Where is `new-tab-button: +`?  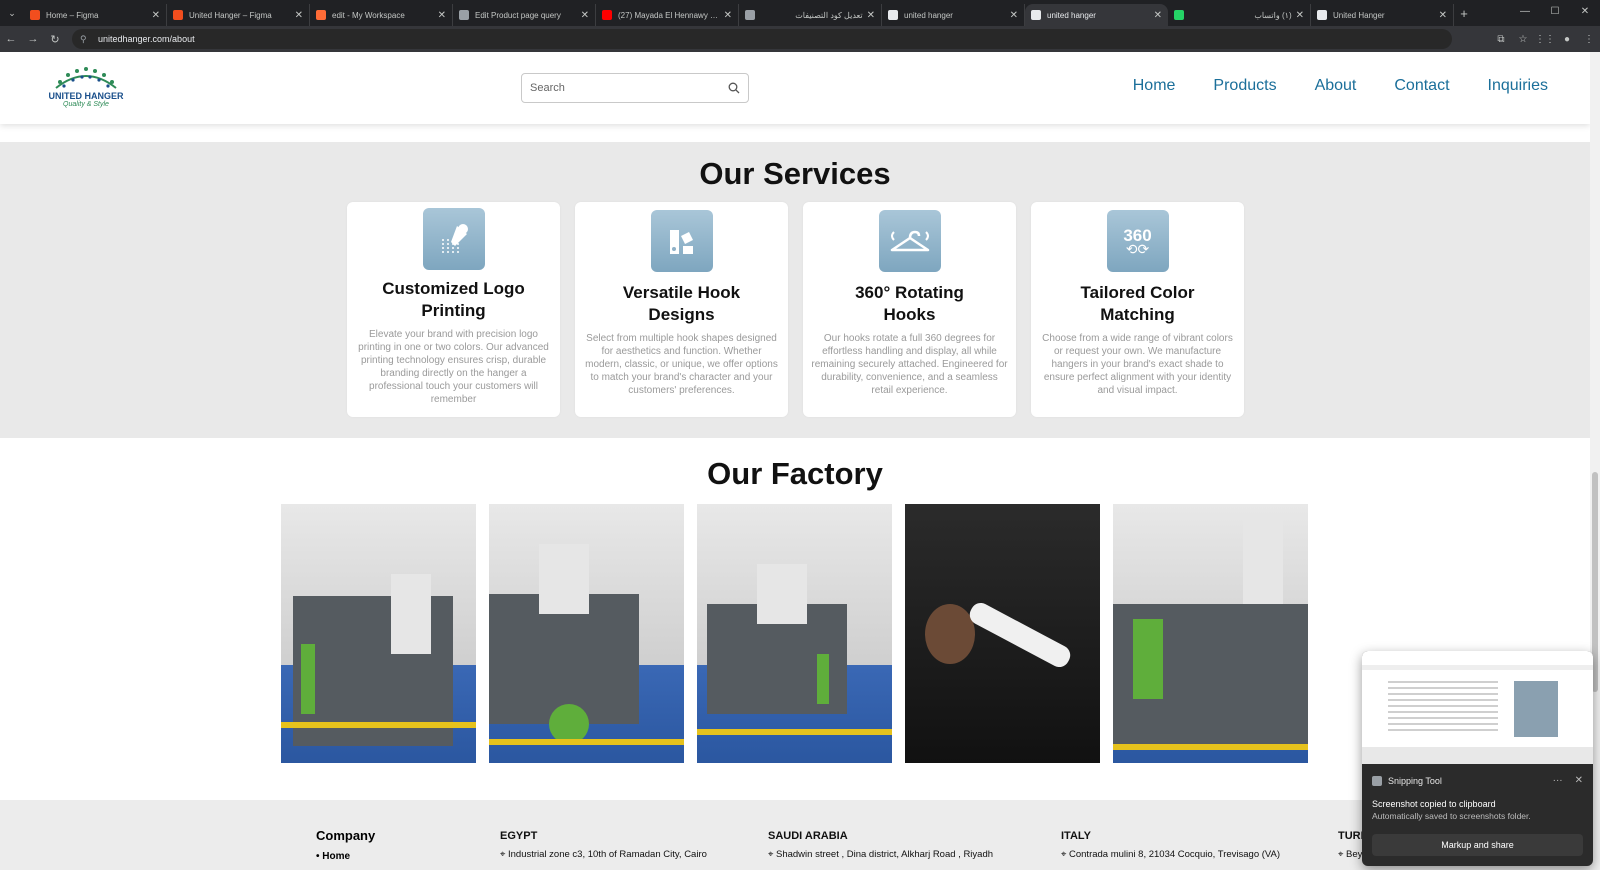
new-tab-button: + is located at coordinates (1464, 13).